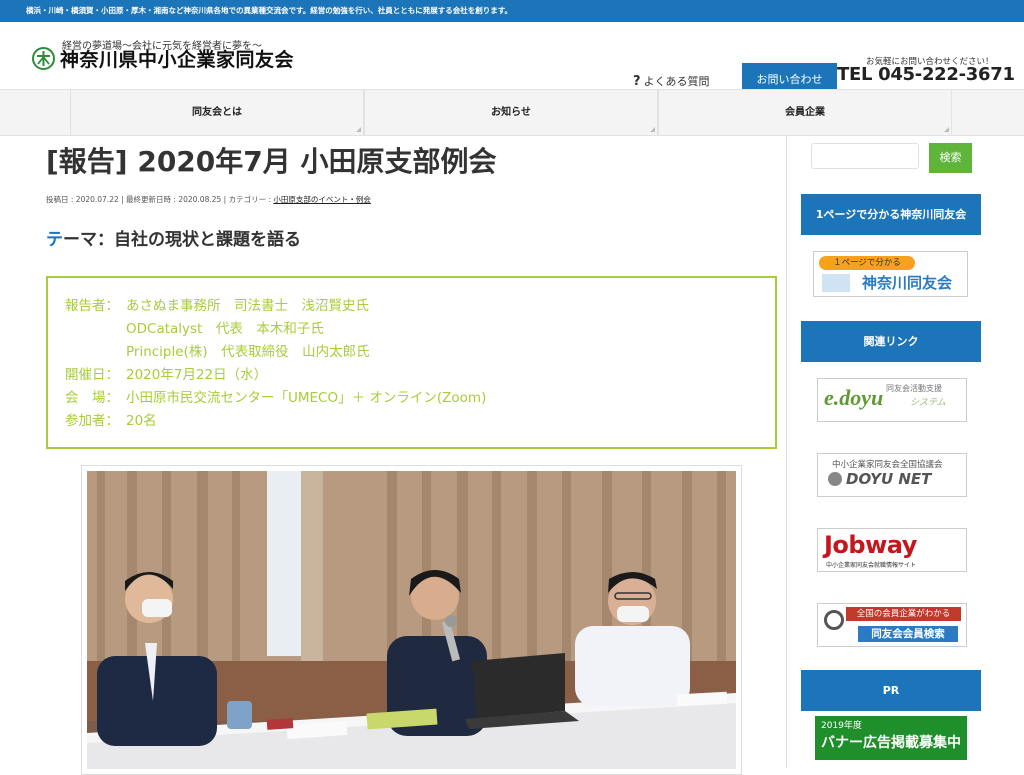 This screenshot has height=775, width=1024. What do you see at coordinates (43, 58) in the screenshot?
I see `logo-mark-icon` at bounding box center [43, 58].